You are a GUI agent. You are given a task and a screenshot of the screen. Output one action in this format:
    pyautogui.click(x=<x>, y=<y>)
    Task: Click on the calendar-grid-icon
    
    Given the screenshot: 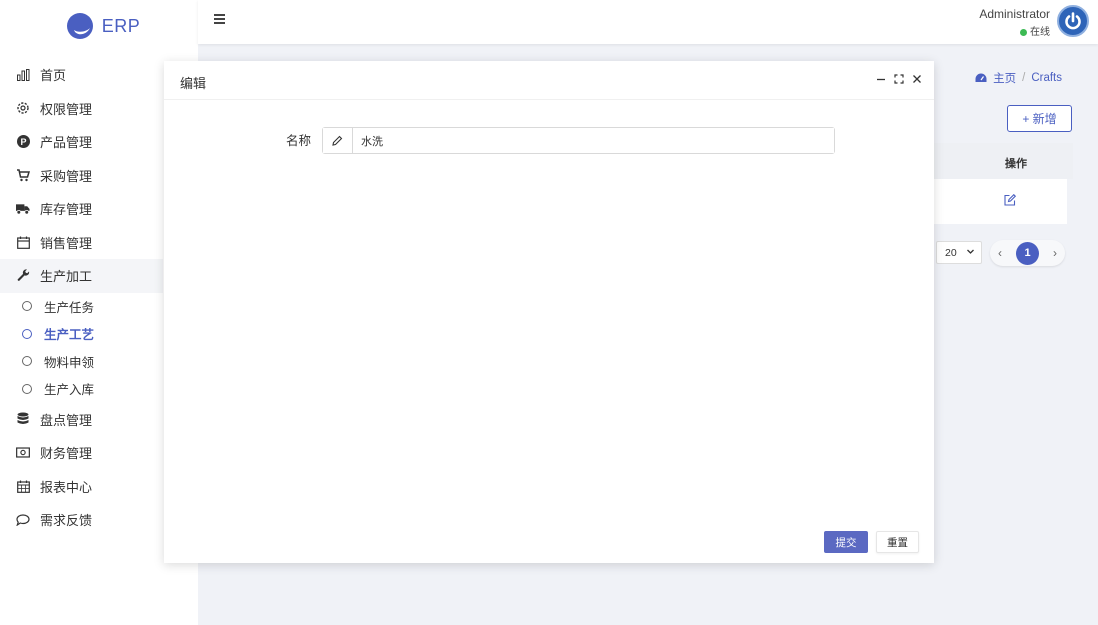 What is the action you would take?
    pyautogui.click(x=23, y=486)
    